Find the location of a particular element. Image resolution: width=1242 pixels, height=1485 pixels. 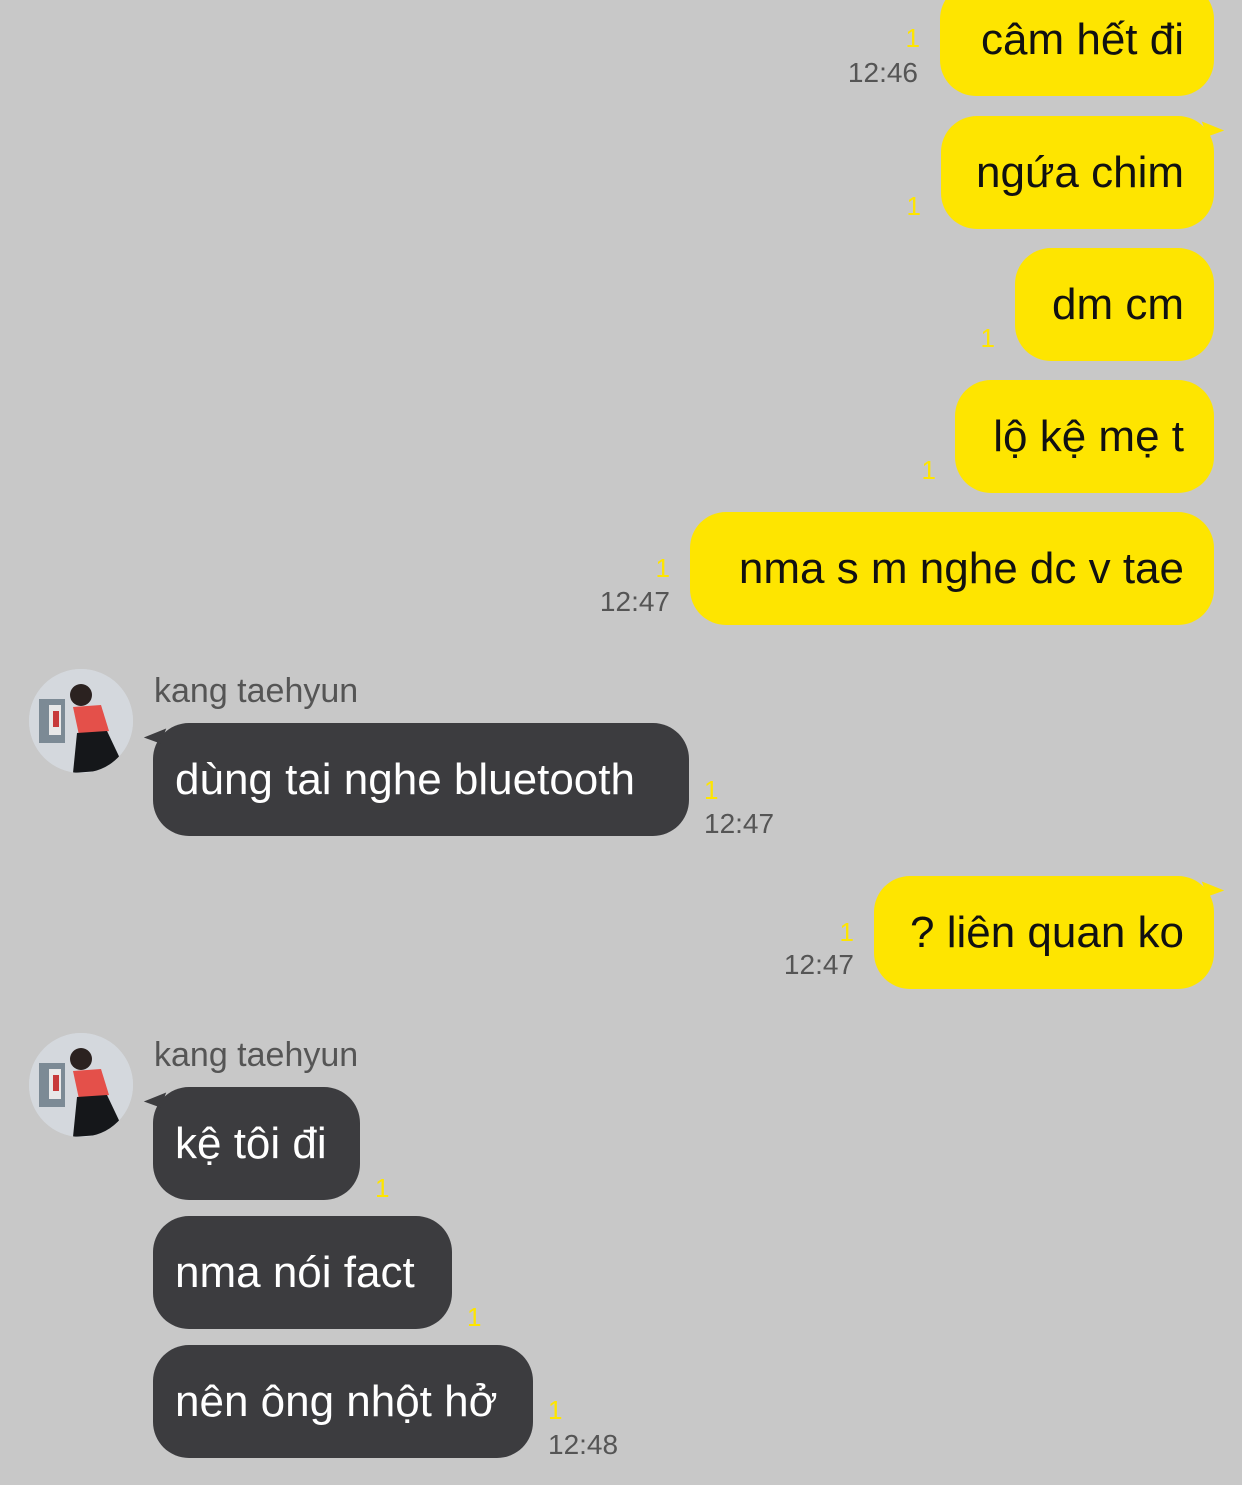

outgoing-message-bubble: ? liên quan ko is located at coordinates (1044, 932).